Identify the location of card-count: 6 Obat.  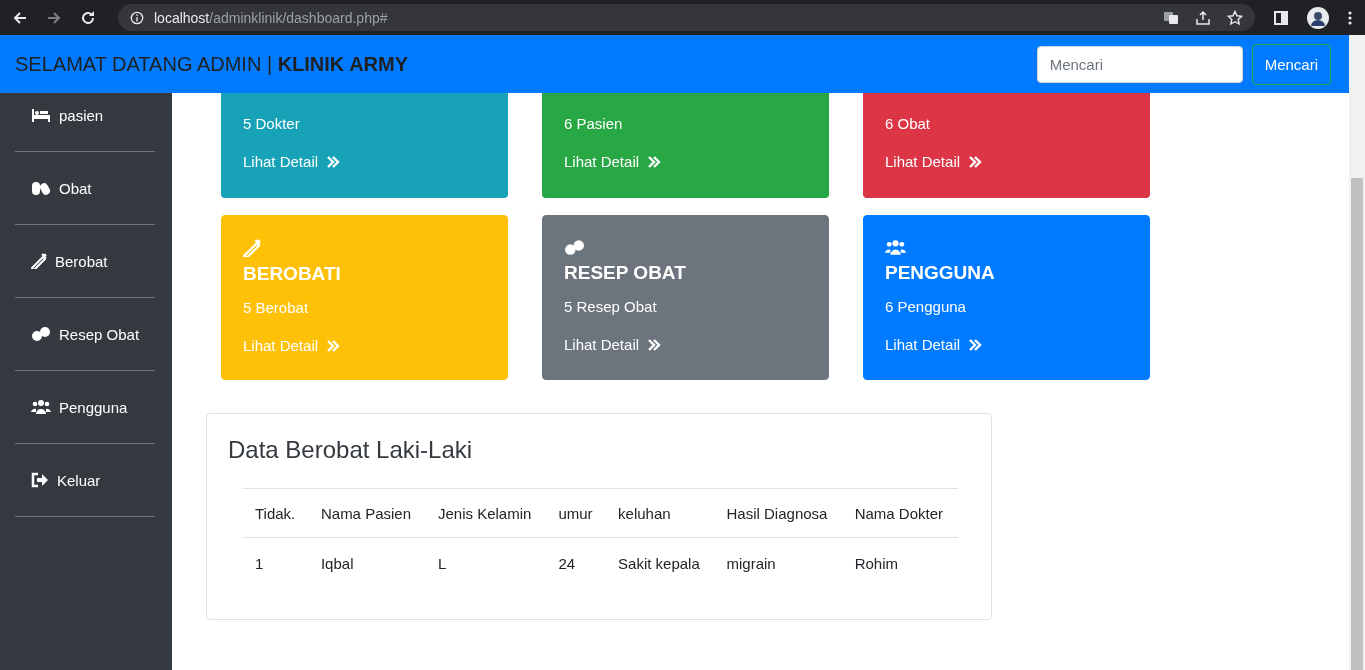
(908, 123).